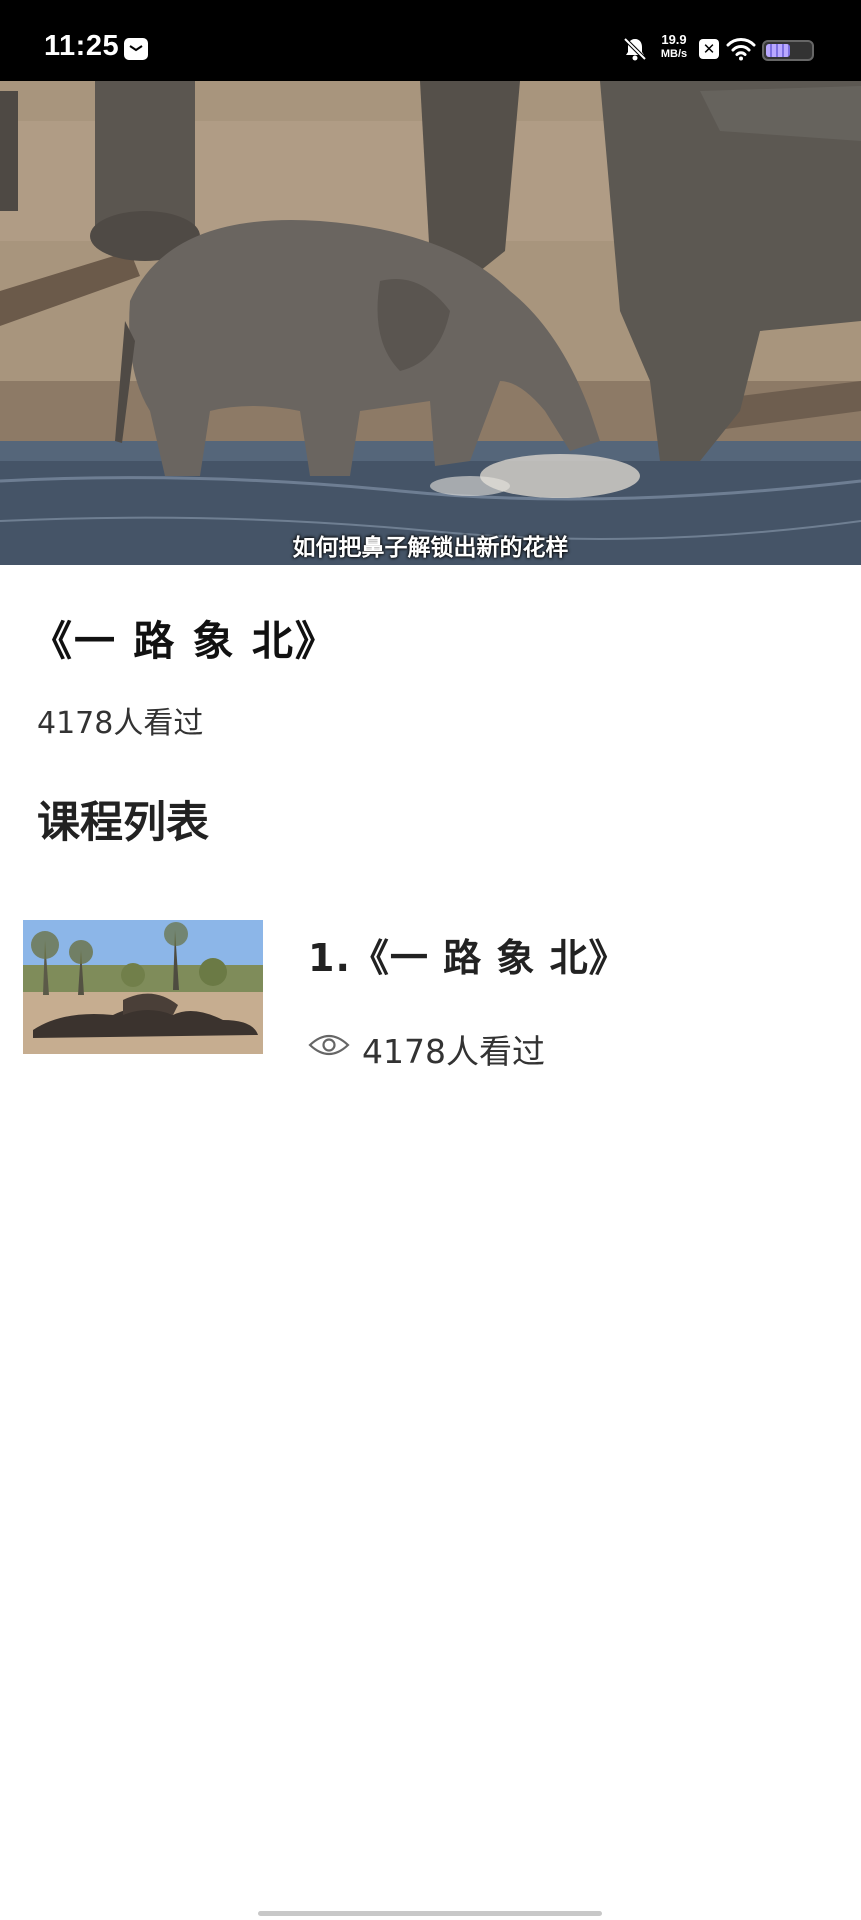  What do you see at coordinates (329, 1047) in the screenshot?
I see `eye-icon` at bounding box center [329, 1047].